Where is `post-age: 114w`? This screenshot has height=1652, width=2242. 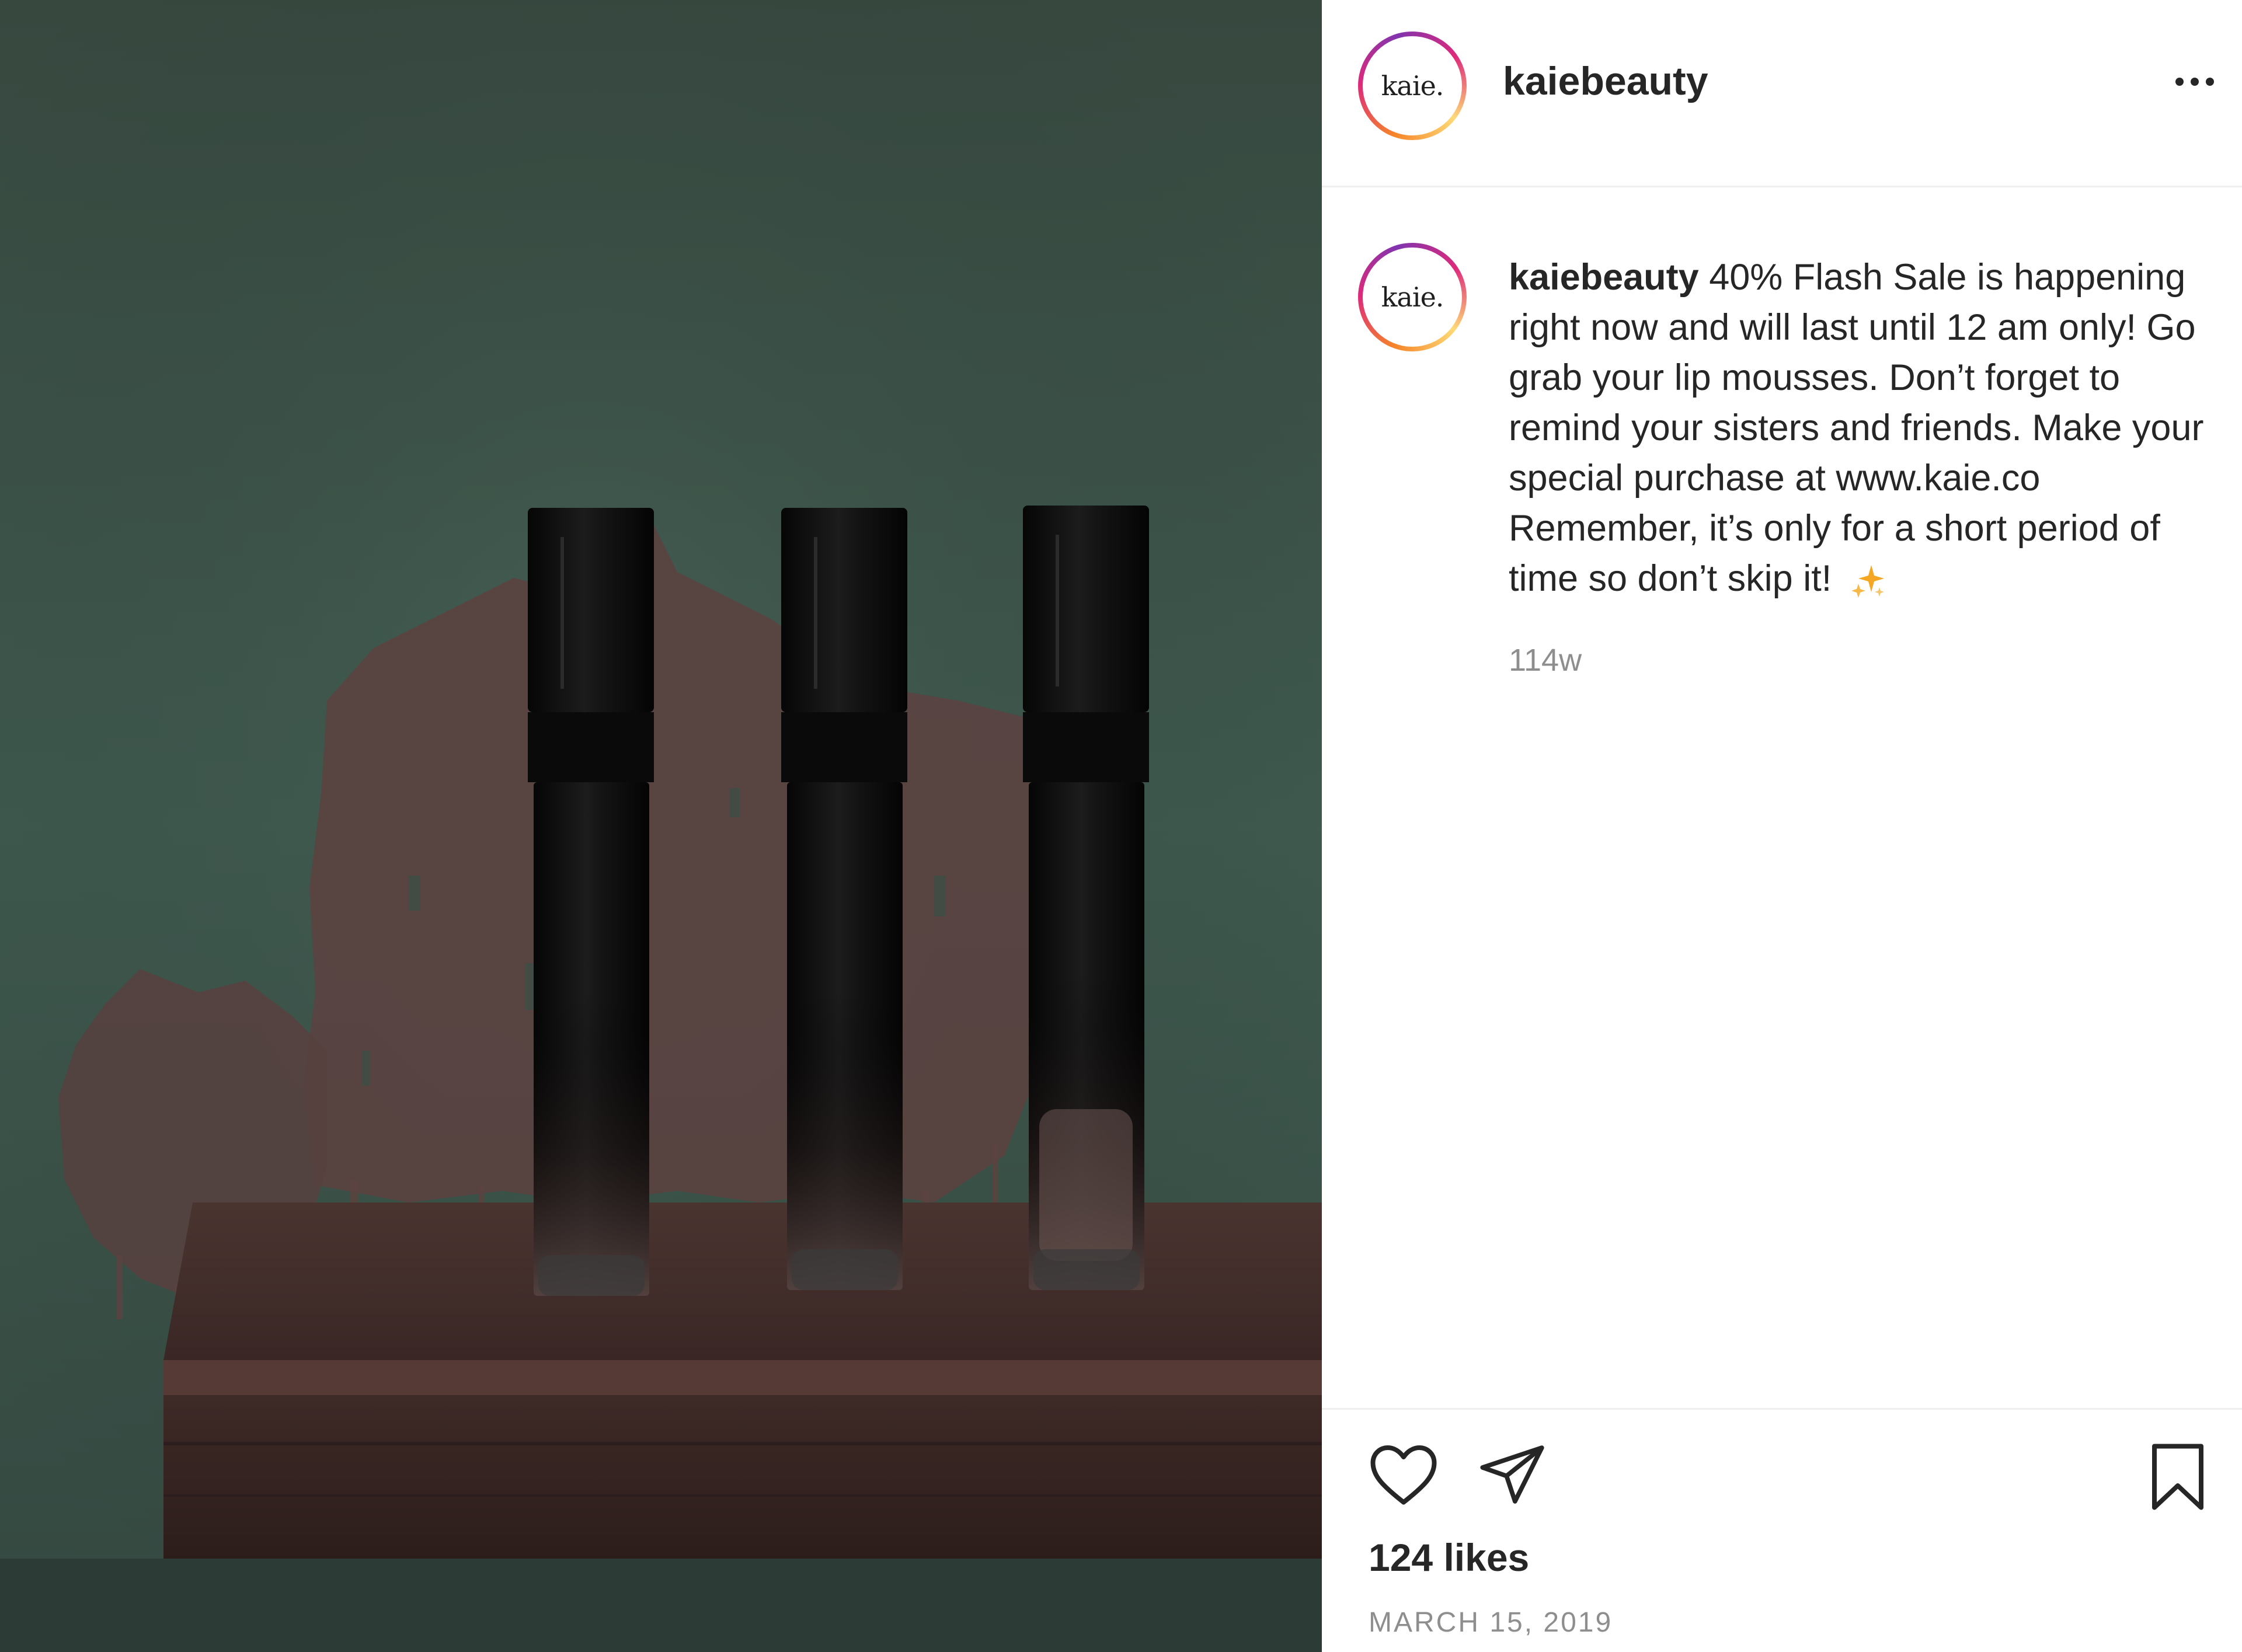
post-age: 114w is located at coordinates (1545, 660).